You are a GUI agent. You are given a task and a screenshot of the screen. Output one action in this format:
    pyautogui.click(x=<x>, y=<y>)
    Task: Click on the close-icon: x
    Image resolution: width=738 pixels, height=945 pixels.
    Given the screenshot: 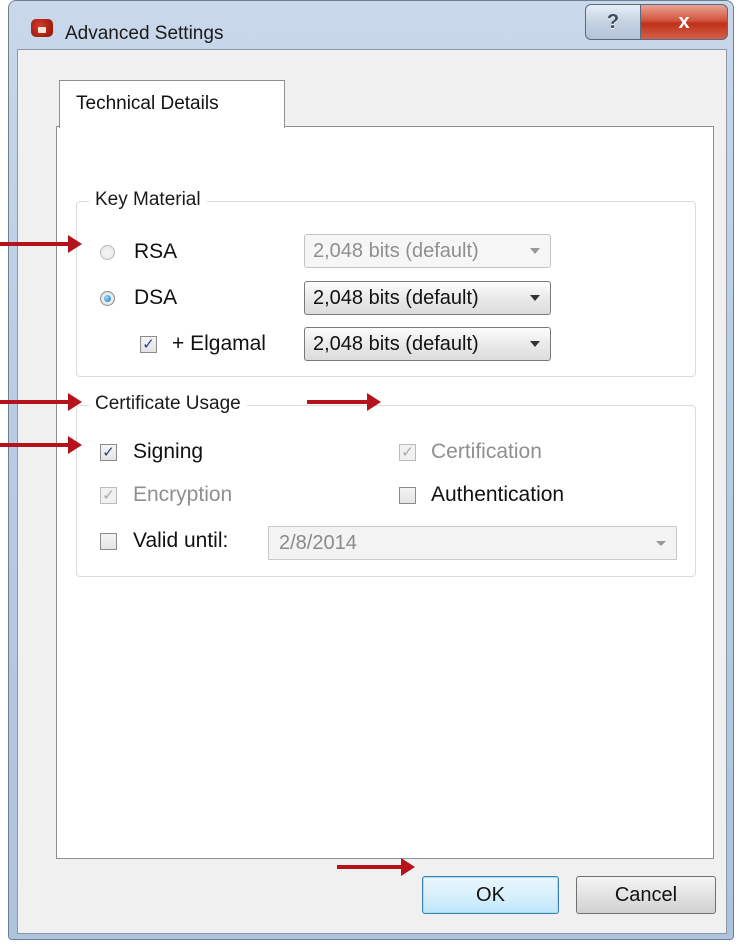 What is the action you would take?
    pyautogui.click(x=684, y=21)
    